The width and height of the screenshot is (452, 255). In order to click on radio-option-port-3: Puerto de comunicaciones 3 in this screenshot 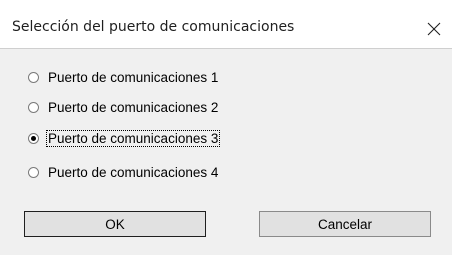, I will do `click(124, 138)`.